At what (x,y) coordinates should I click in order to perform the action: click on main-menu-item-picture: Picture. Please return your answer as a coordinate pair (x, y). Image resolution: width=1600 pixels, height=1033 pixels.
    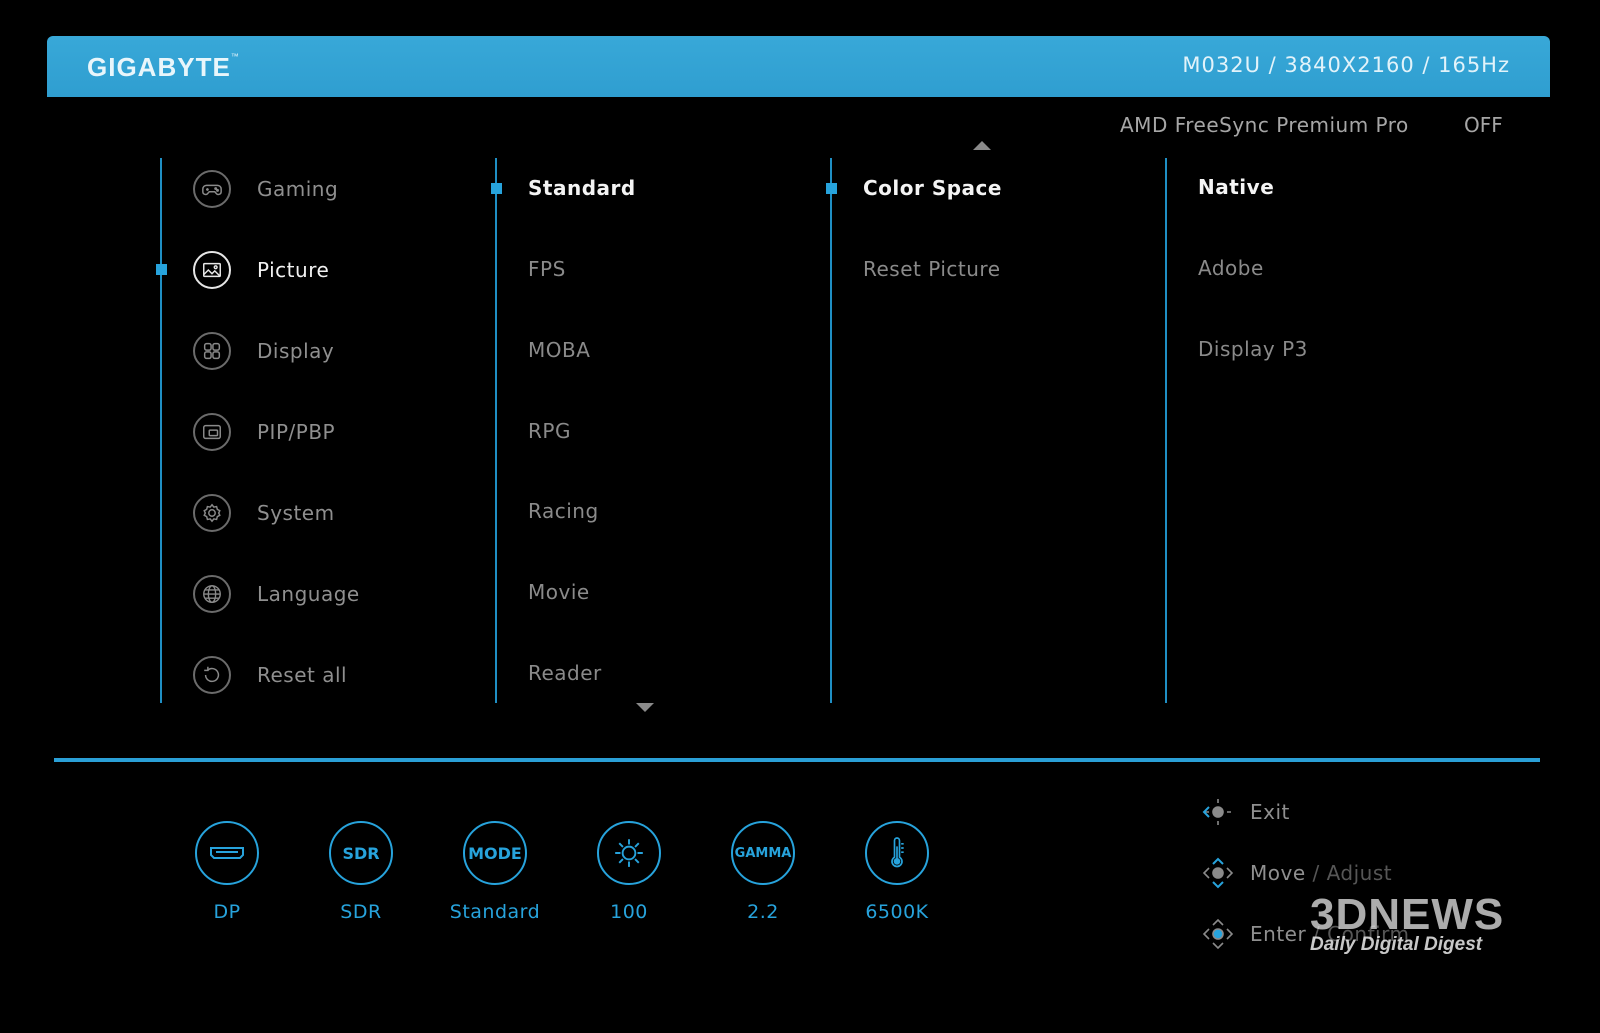
    Looking at the image, I should click on (261, 270).